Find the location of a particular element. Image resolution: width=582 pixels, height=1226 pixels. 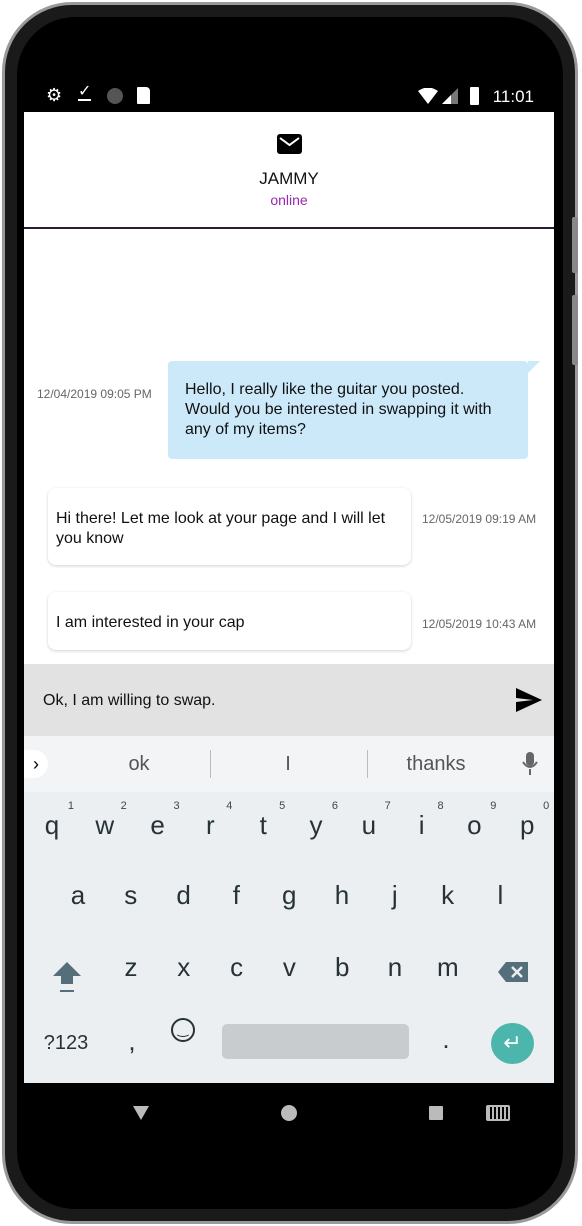

keyboard-switch-icon is located at coordinates (498, 1113).